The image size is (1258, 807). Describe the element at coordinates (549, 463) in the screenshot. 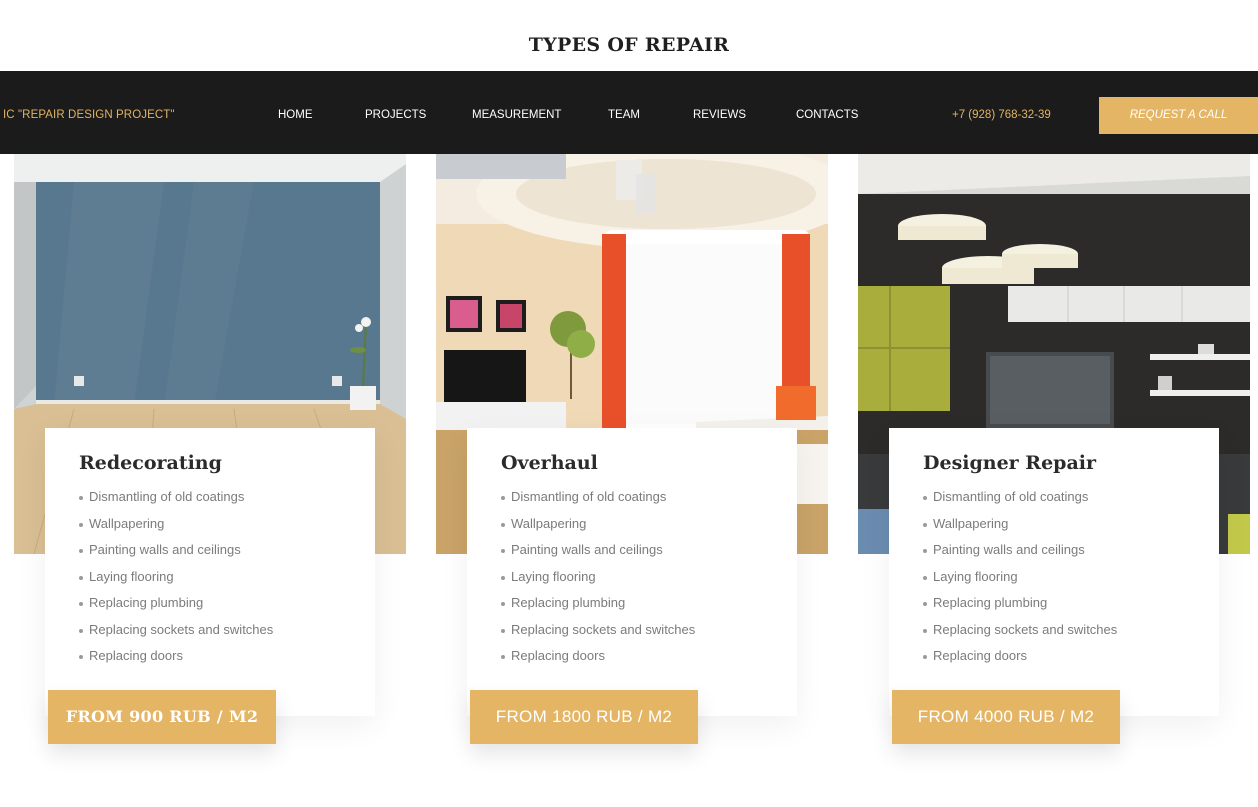

I see `card-title: Overhaul` at that location.